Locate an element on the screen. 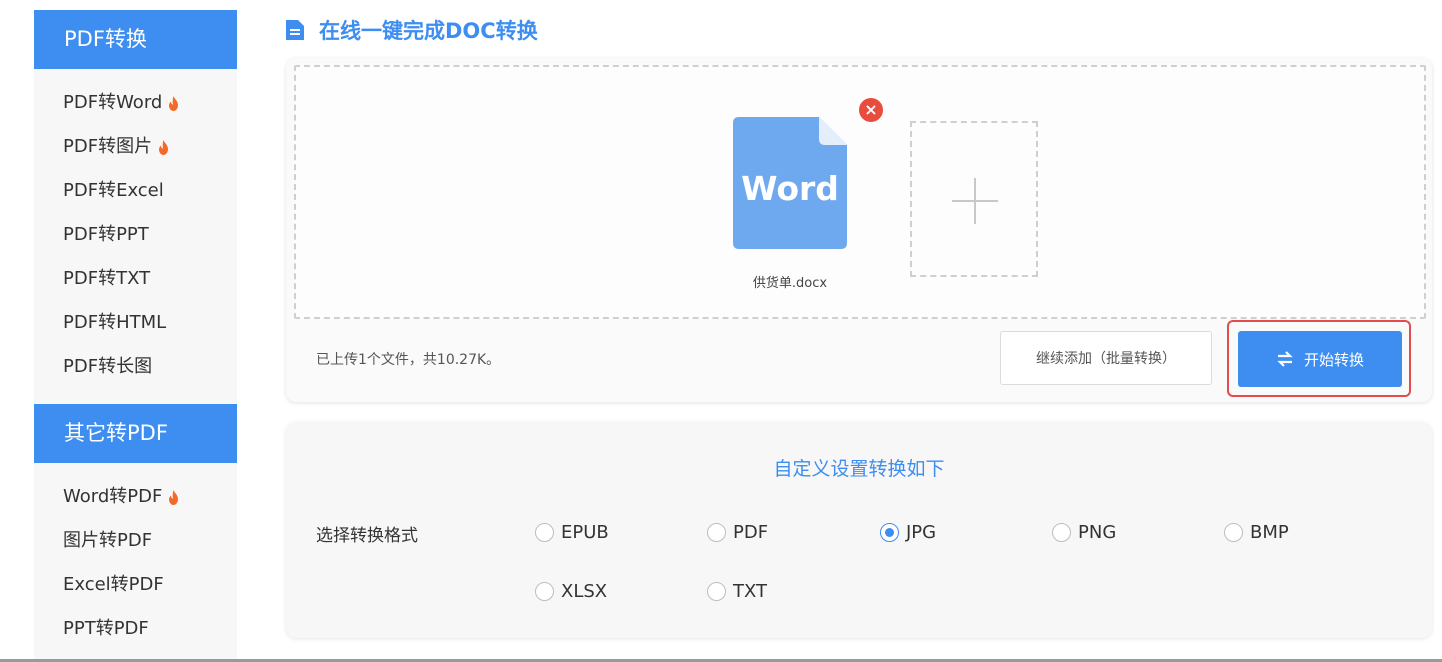 The height and width of the screenshot is (662, 1442). plus-icon-vertical is located at coordinates (975, 201).